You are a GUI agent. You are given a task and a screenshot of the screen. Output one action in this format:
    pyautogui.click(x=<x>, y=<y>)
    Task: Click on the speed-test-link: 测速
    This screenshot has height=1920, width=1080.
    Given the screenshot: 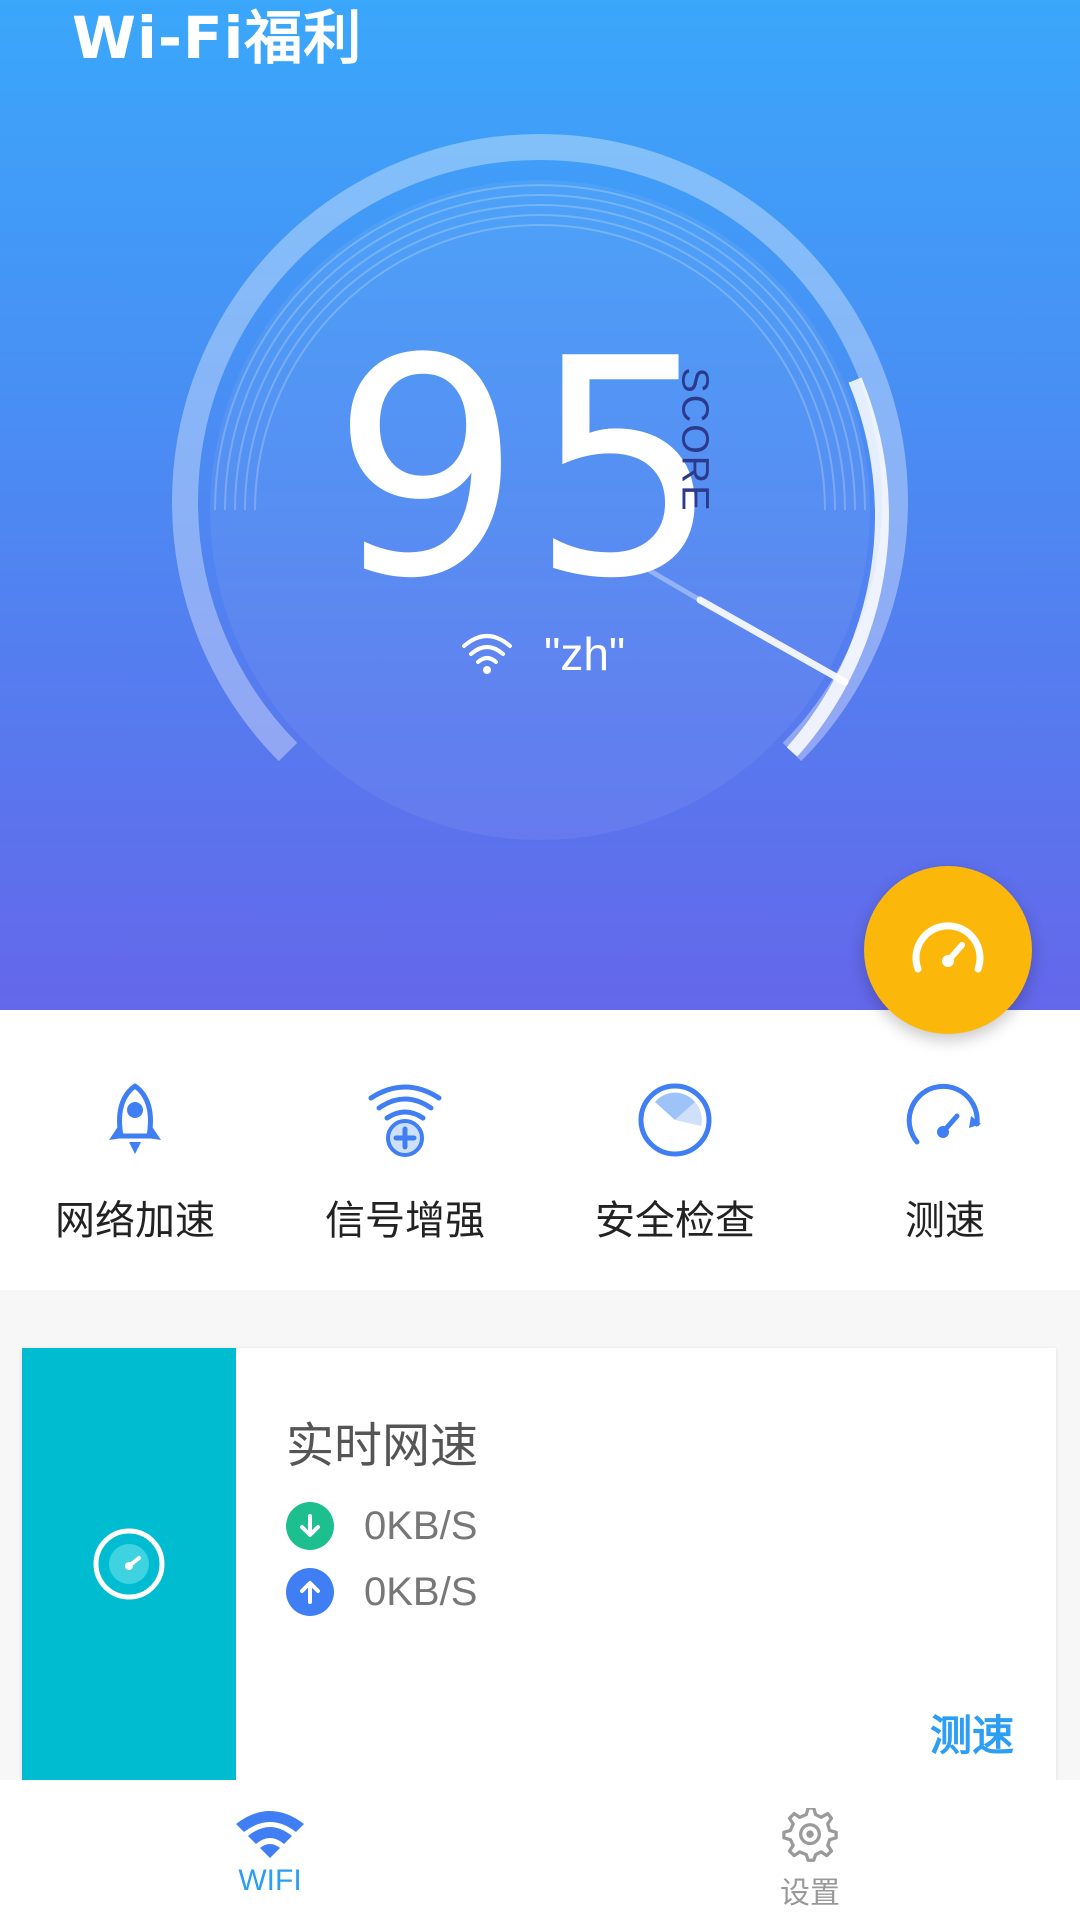 What is the action you would take?
    pyautogui.click(x=972, y=1732)
    